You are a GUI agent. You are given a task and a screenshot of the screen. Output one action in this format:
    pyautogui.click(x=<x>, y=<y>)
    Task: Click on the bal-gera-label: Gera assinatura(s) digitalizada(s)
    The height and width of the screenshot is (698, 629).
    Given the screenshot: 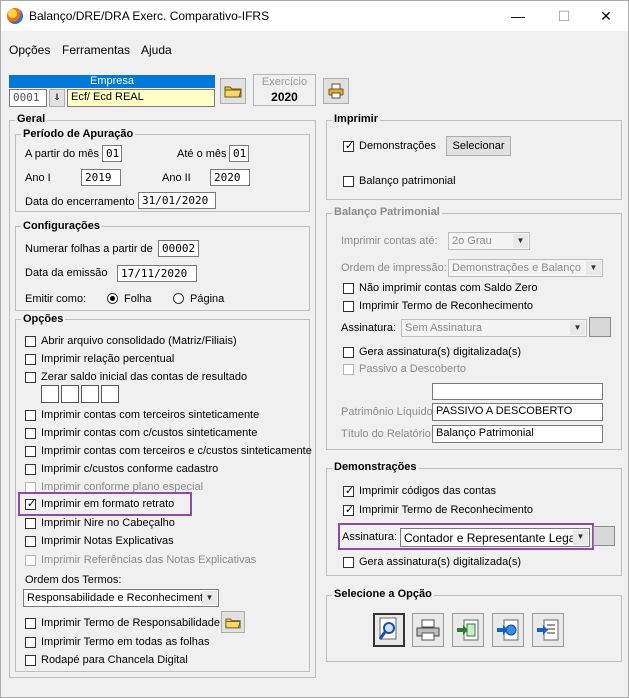 What is the action you would take?
    pyautogui.click(x=440, y=352)
    